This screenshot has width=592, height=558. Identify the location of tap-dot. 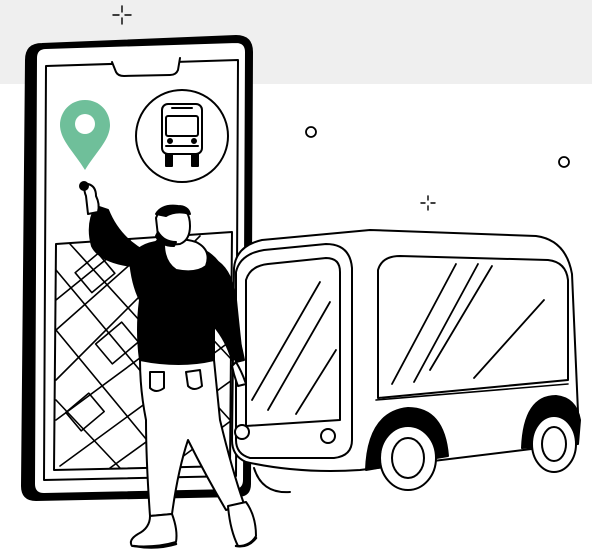
(84, 186).